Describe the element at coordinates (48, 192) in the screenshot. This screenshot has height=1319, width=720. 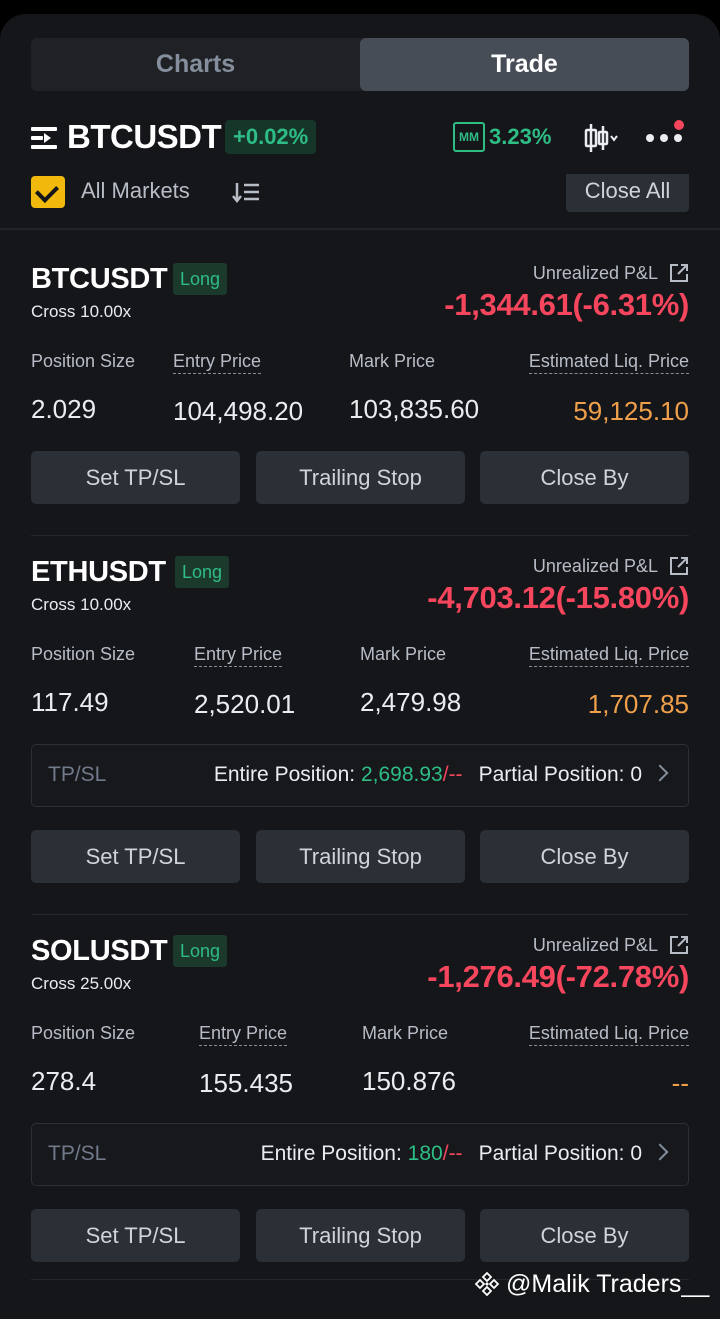
I see `all-markets-checkbox` at that location.